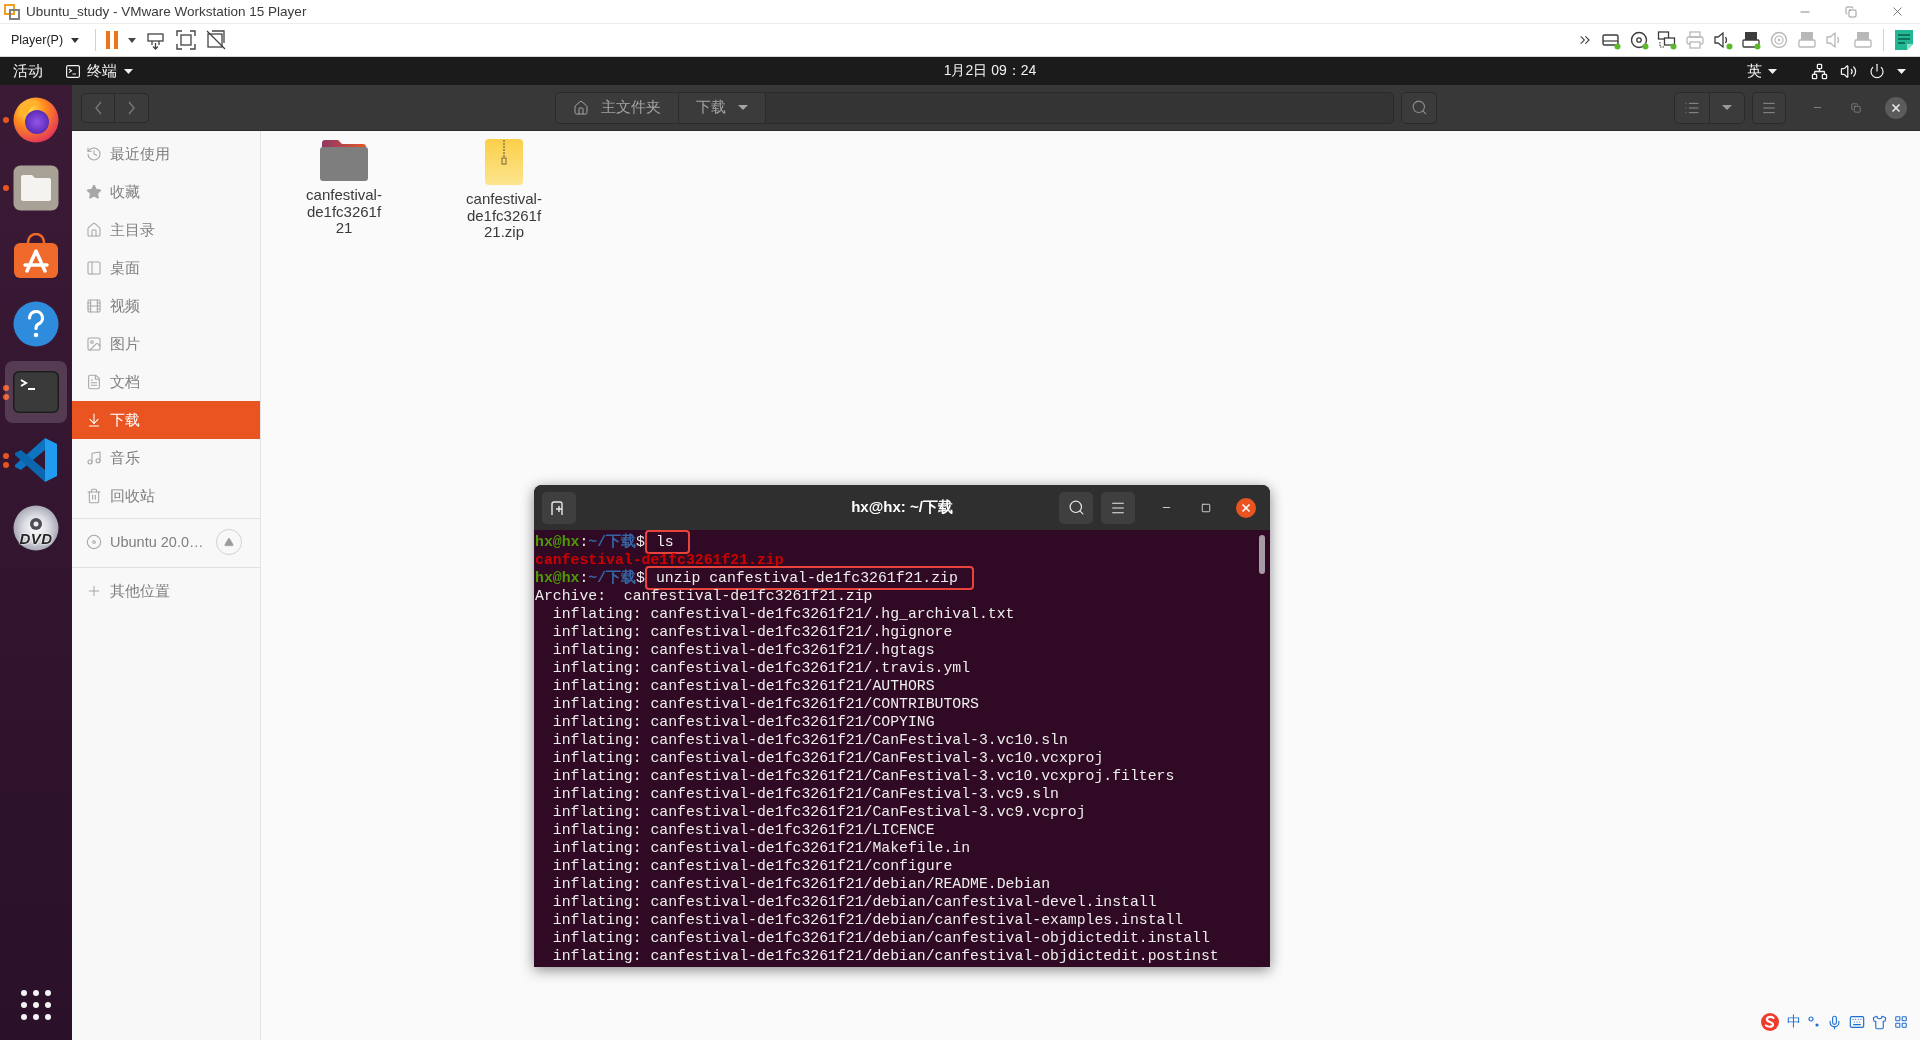  I want to click on usb-device-icon, so click(1751, 40).